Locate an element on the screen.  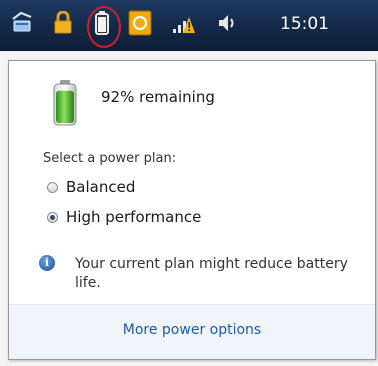
plan-option-balanced: Balanced is located at coordinates (91, 187).